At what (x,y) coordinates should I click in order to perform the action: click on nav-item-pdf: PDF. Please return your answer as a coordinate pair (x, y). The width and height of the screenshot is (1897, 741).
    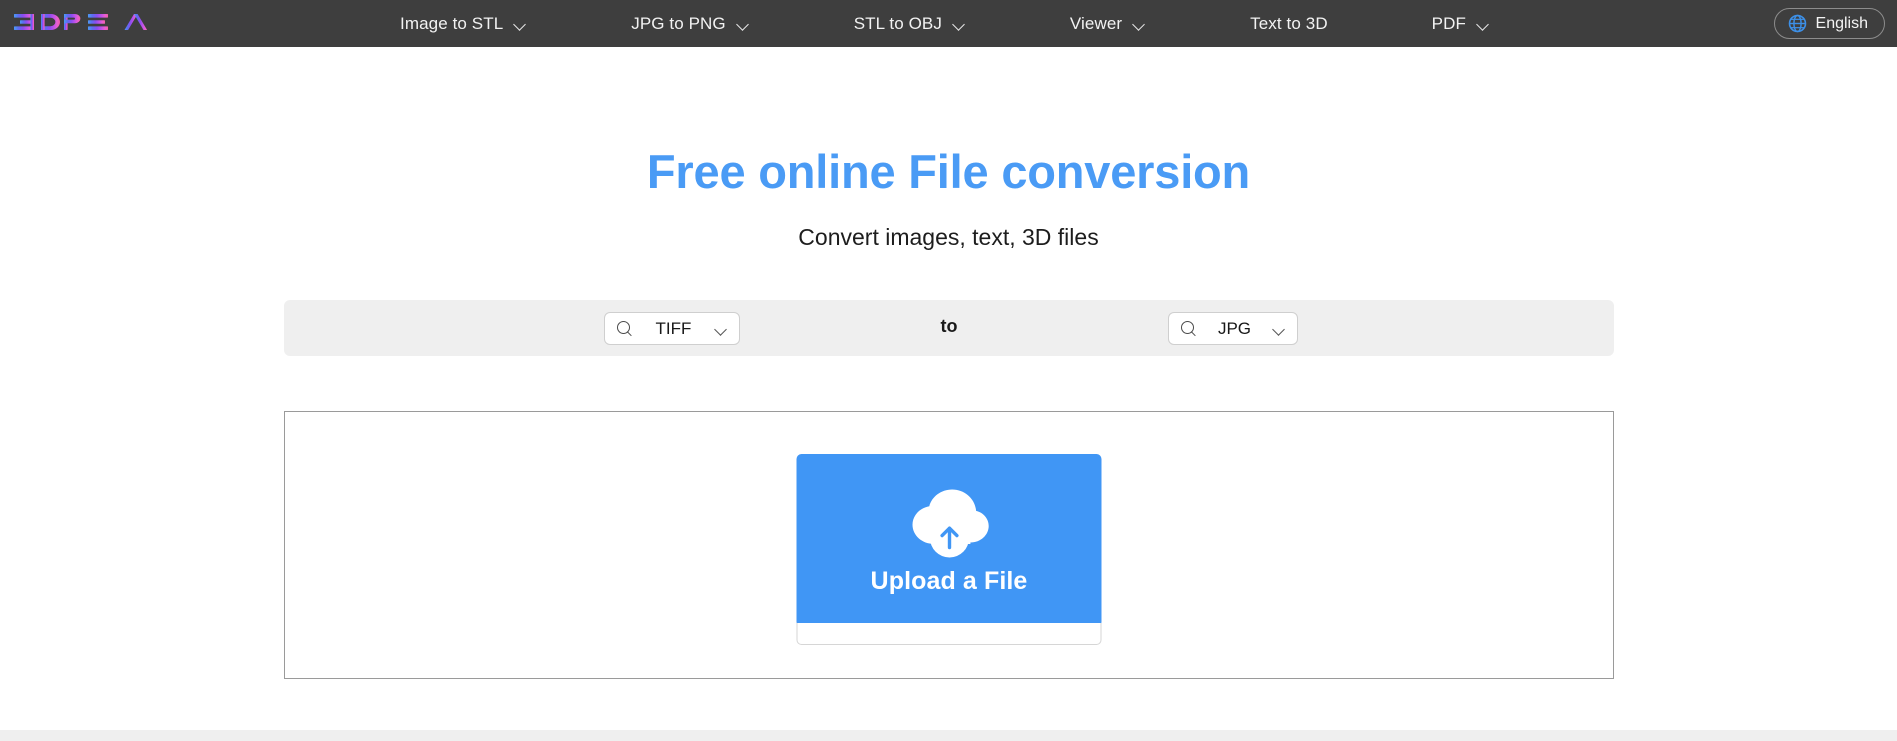
    Looking at the image, I should click on (1461, 23).